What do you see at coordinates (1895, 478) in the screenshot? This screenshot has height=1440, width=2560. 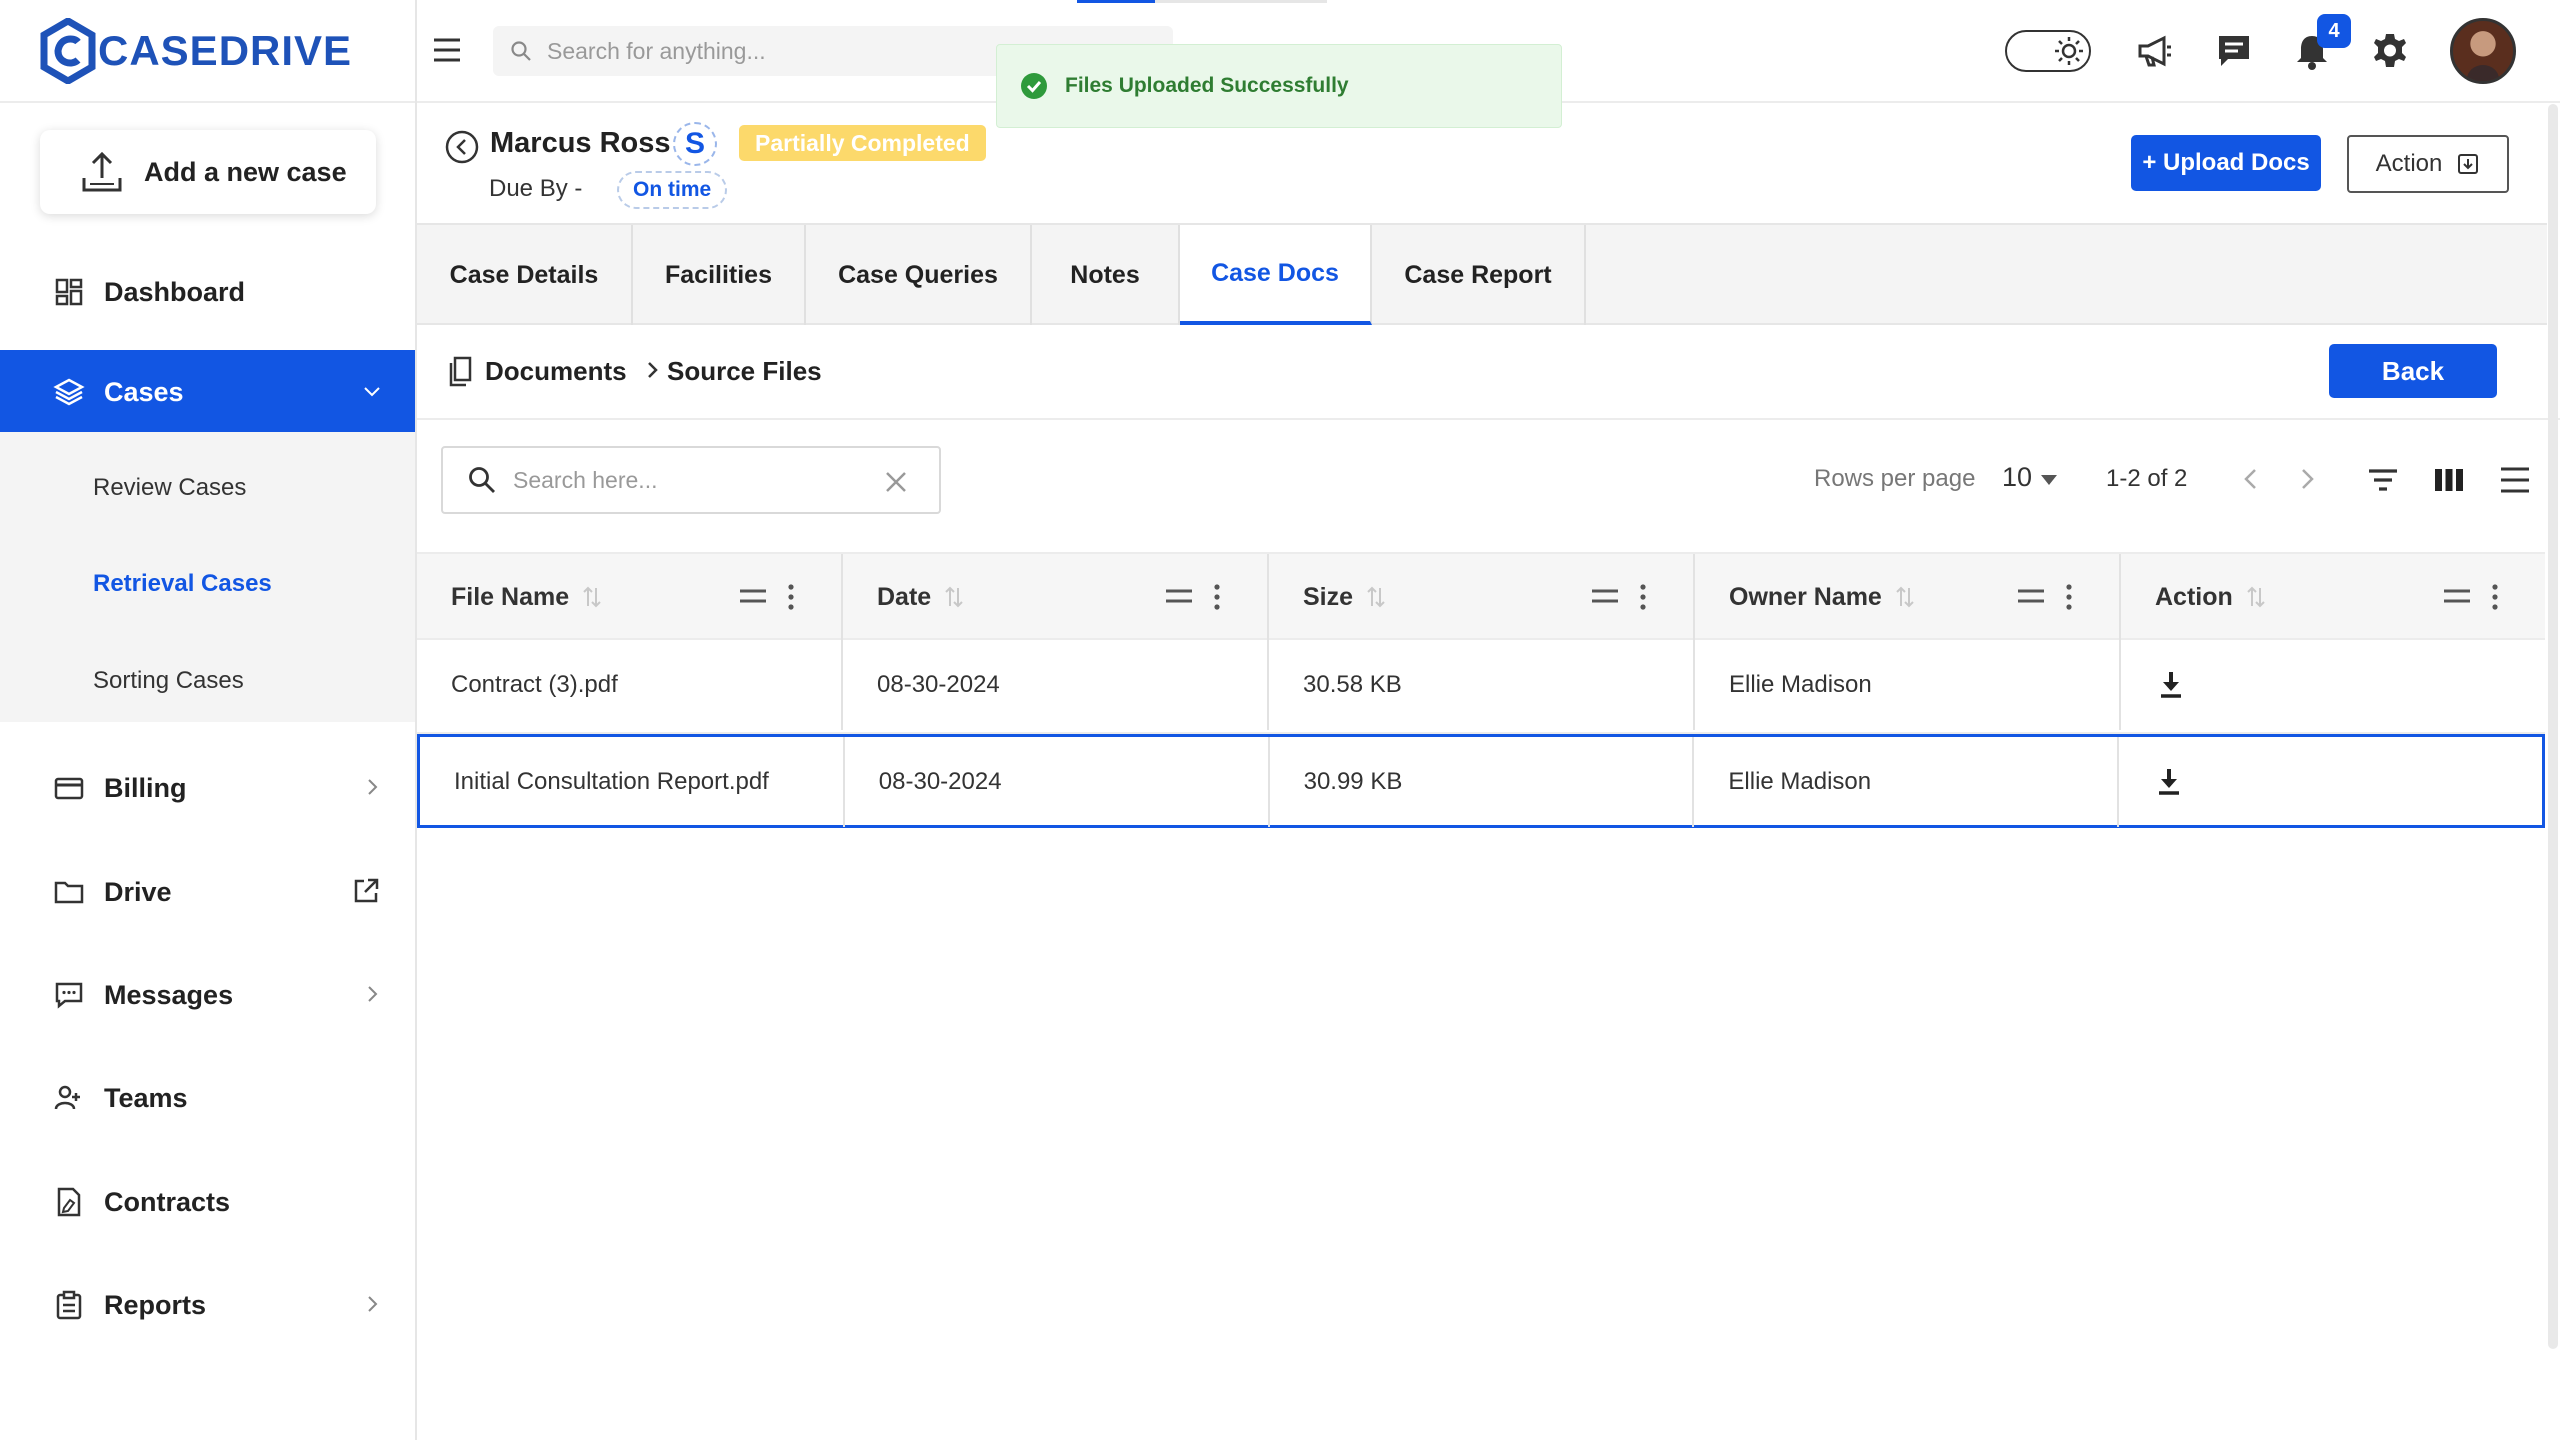 I see `rows-per-page-label: Rows per page` at bounding box center [1895, 478].